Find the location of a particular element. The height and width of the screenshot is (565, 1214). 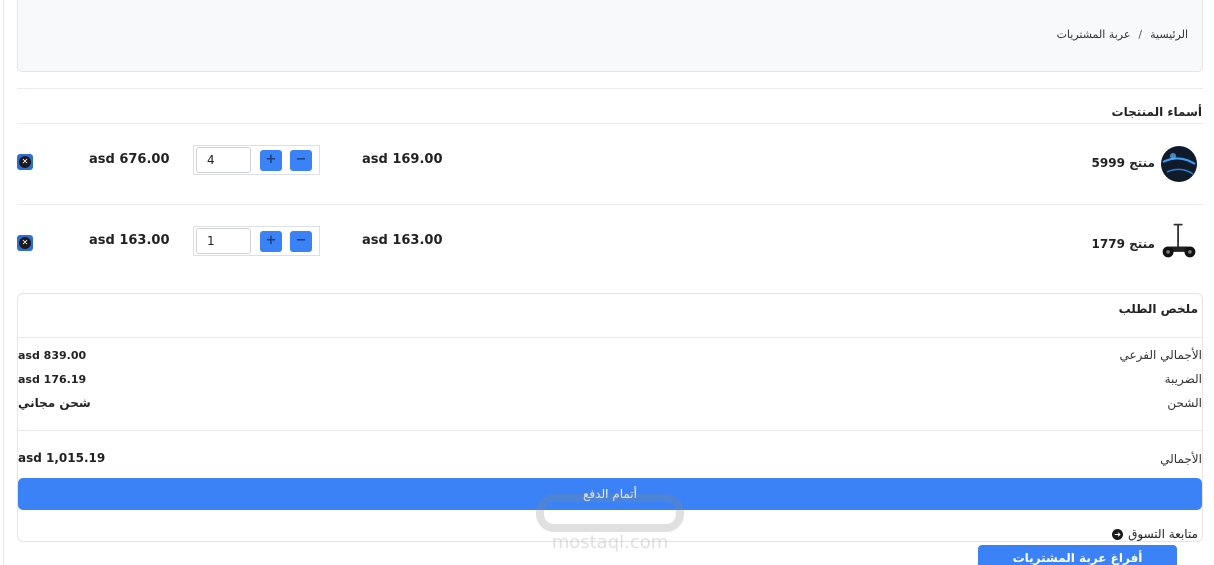

total-value: asd 1,015.19 is located at coordinates (62, 458).